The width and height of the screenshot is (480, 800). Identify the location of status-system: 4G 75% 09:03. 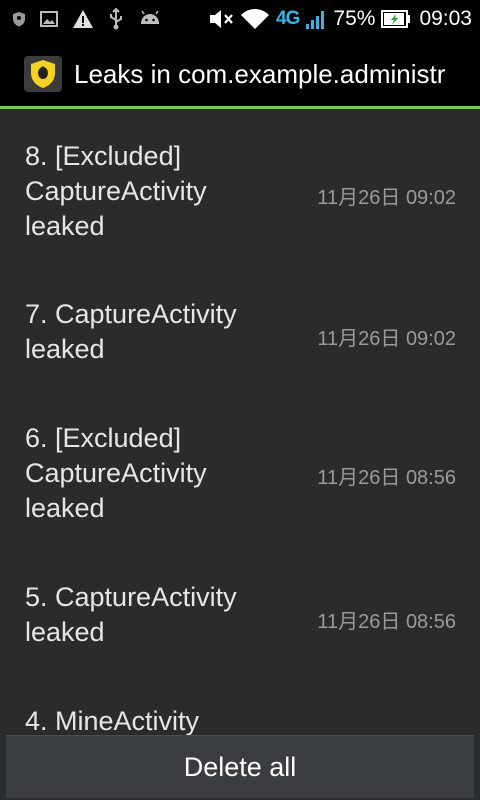
(340, 19).